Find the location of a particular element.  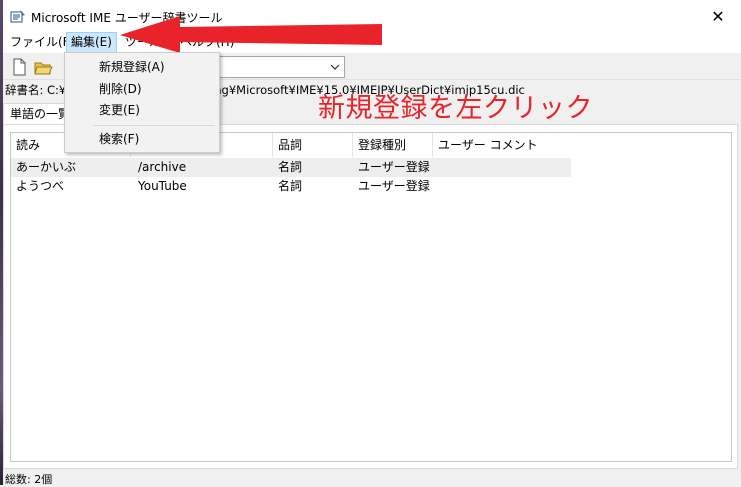

cell-reading: あーかいぶ is located at coordinates (46, 167).